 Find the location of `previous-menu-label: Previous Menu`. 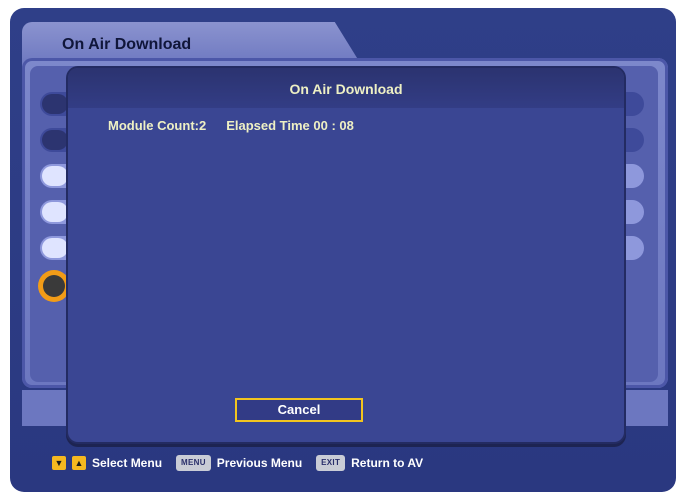

previous-menu-label: Previous Menu is located at coordinates (259, 463).